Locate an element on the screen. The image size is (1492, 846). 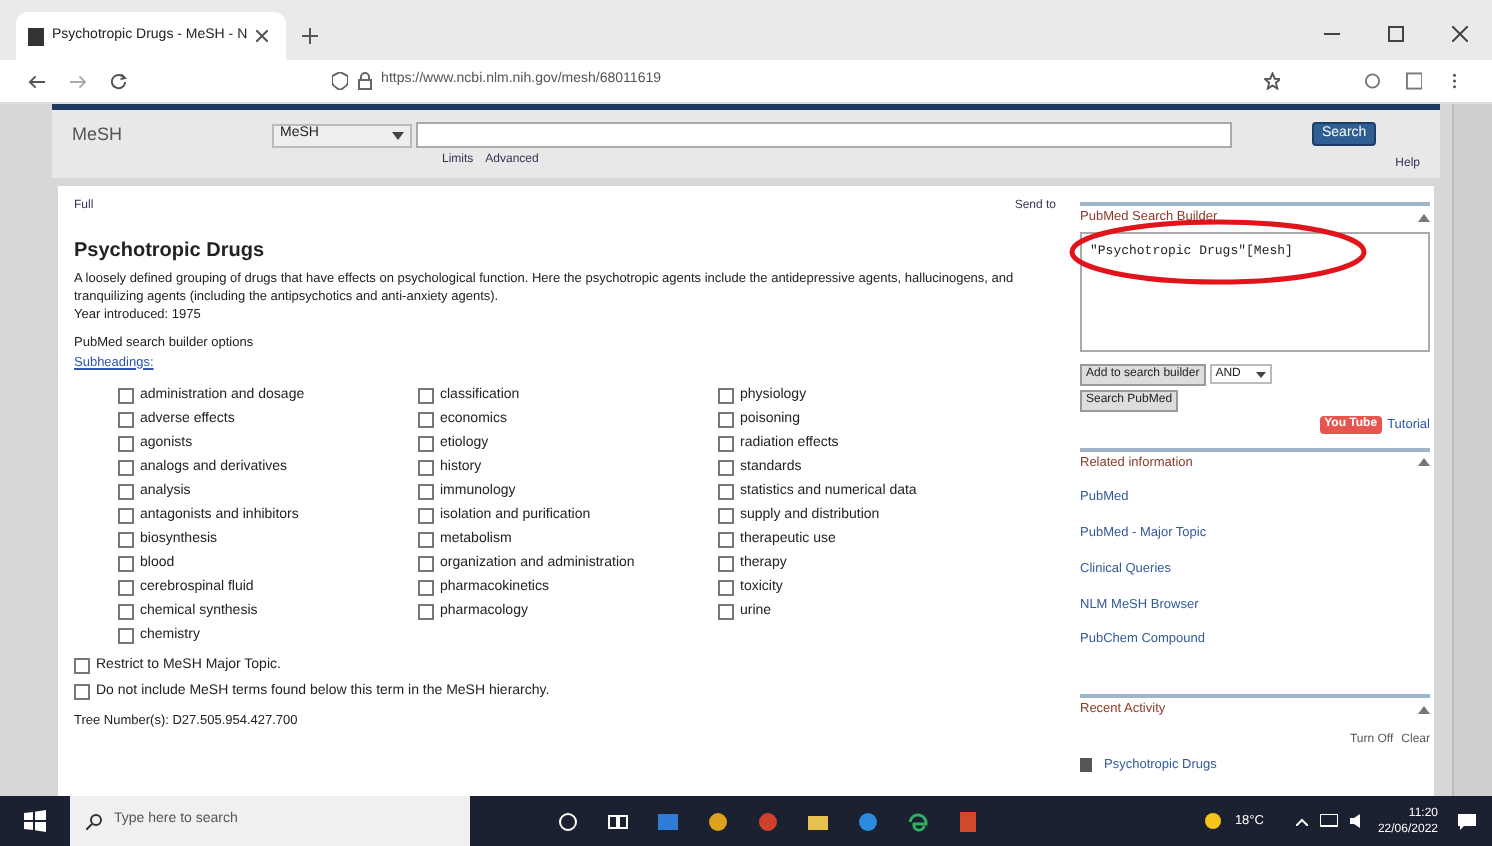
forward-icon is located at coordinates (78, 81).